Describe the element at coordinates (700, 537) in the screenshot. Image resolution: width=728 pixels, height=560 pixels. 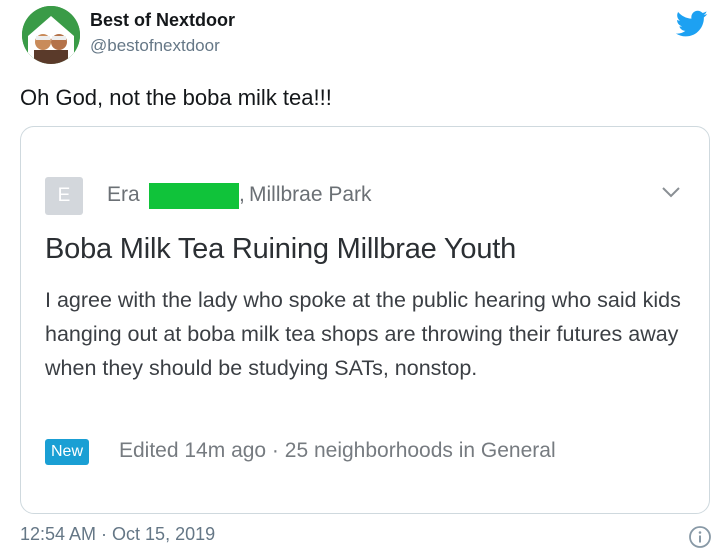
I see `info-icon` at that location.